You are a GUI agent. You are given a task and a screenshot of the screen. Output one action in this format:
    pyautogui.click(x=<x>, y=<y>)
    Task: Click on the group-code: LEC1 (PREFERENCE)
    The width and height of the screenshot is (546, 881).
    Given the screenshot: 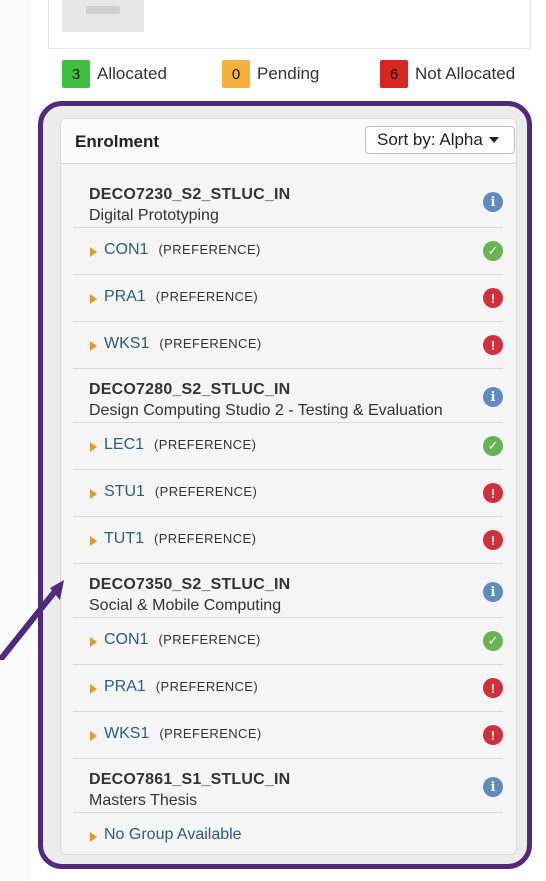 What is the action you would take?
    pyautogui.click(x=180, y=445)
    